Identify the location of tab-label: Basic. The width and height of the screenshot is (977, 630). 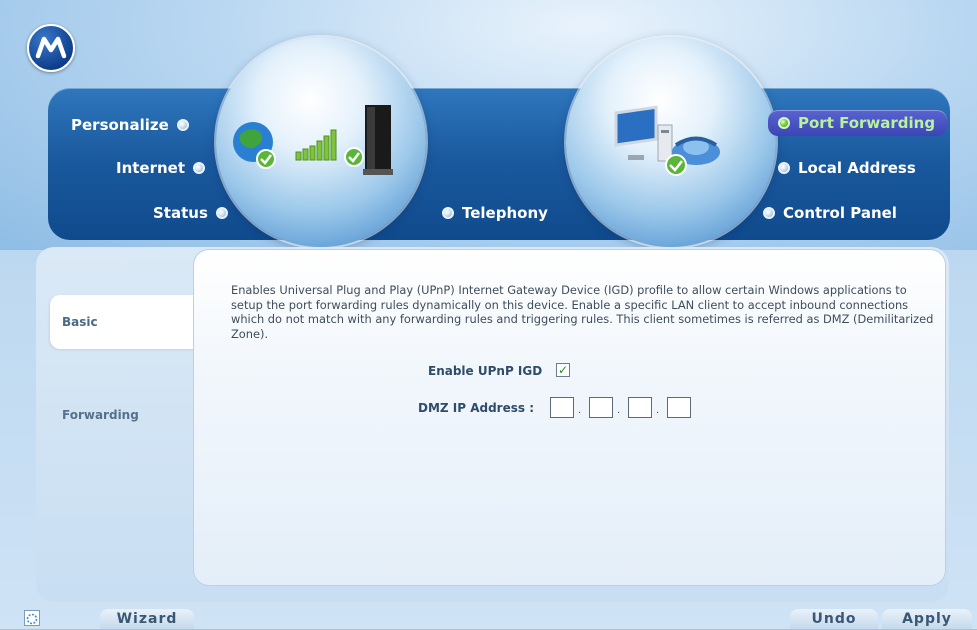
(80, 322).